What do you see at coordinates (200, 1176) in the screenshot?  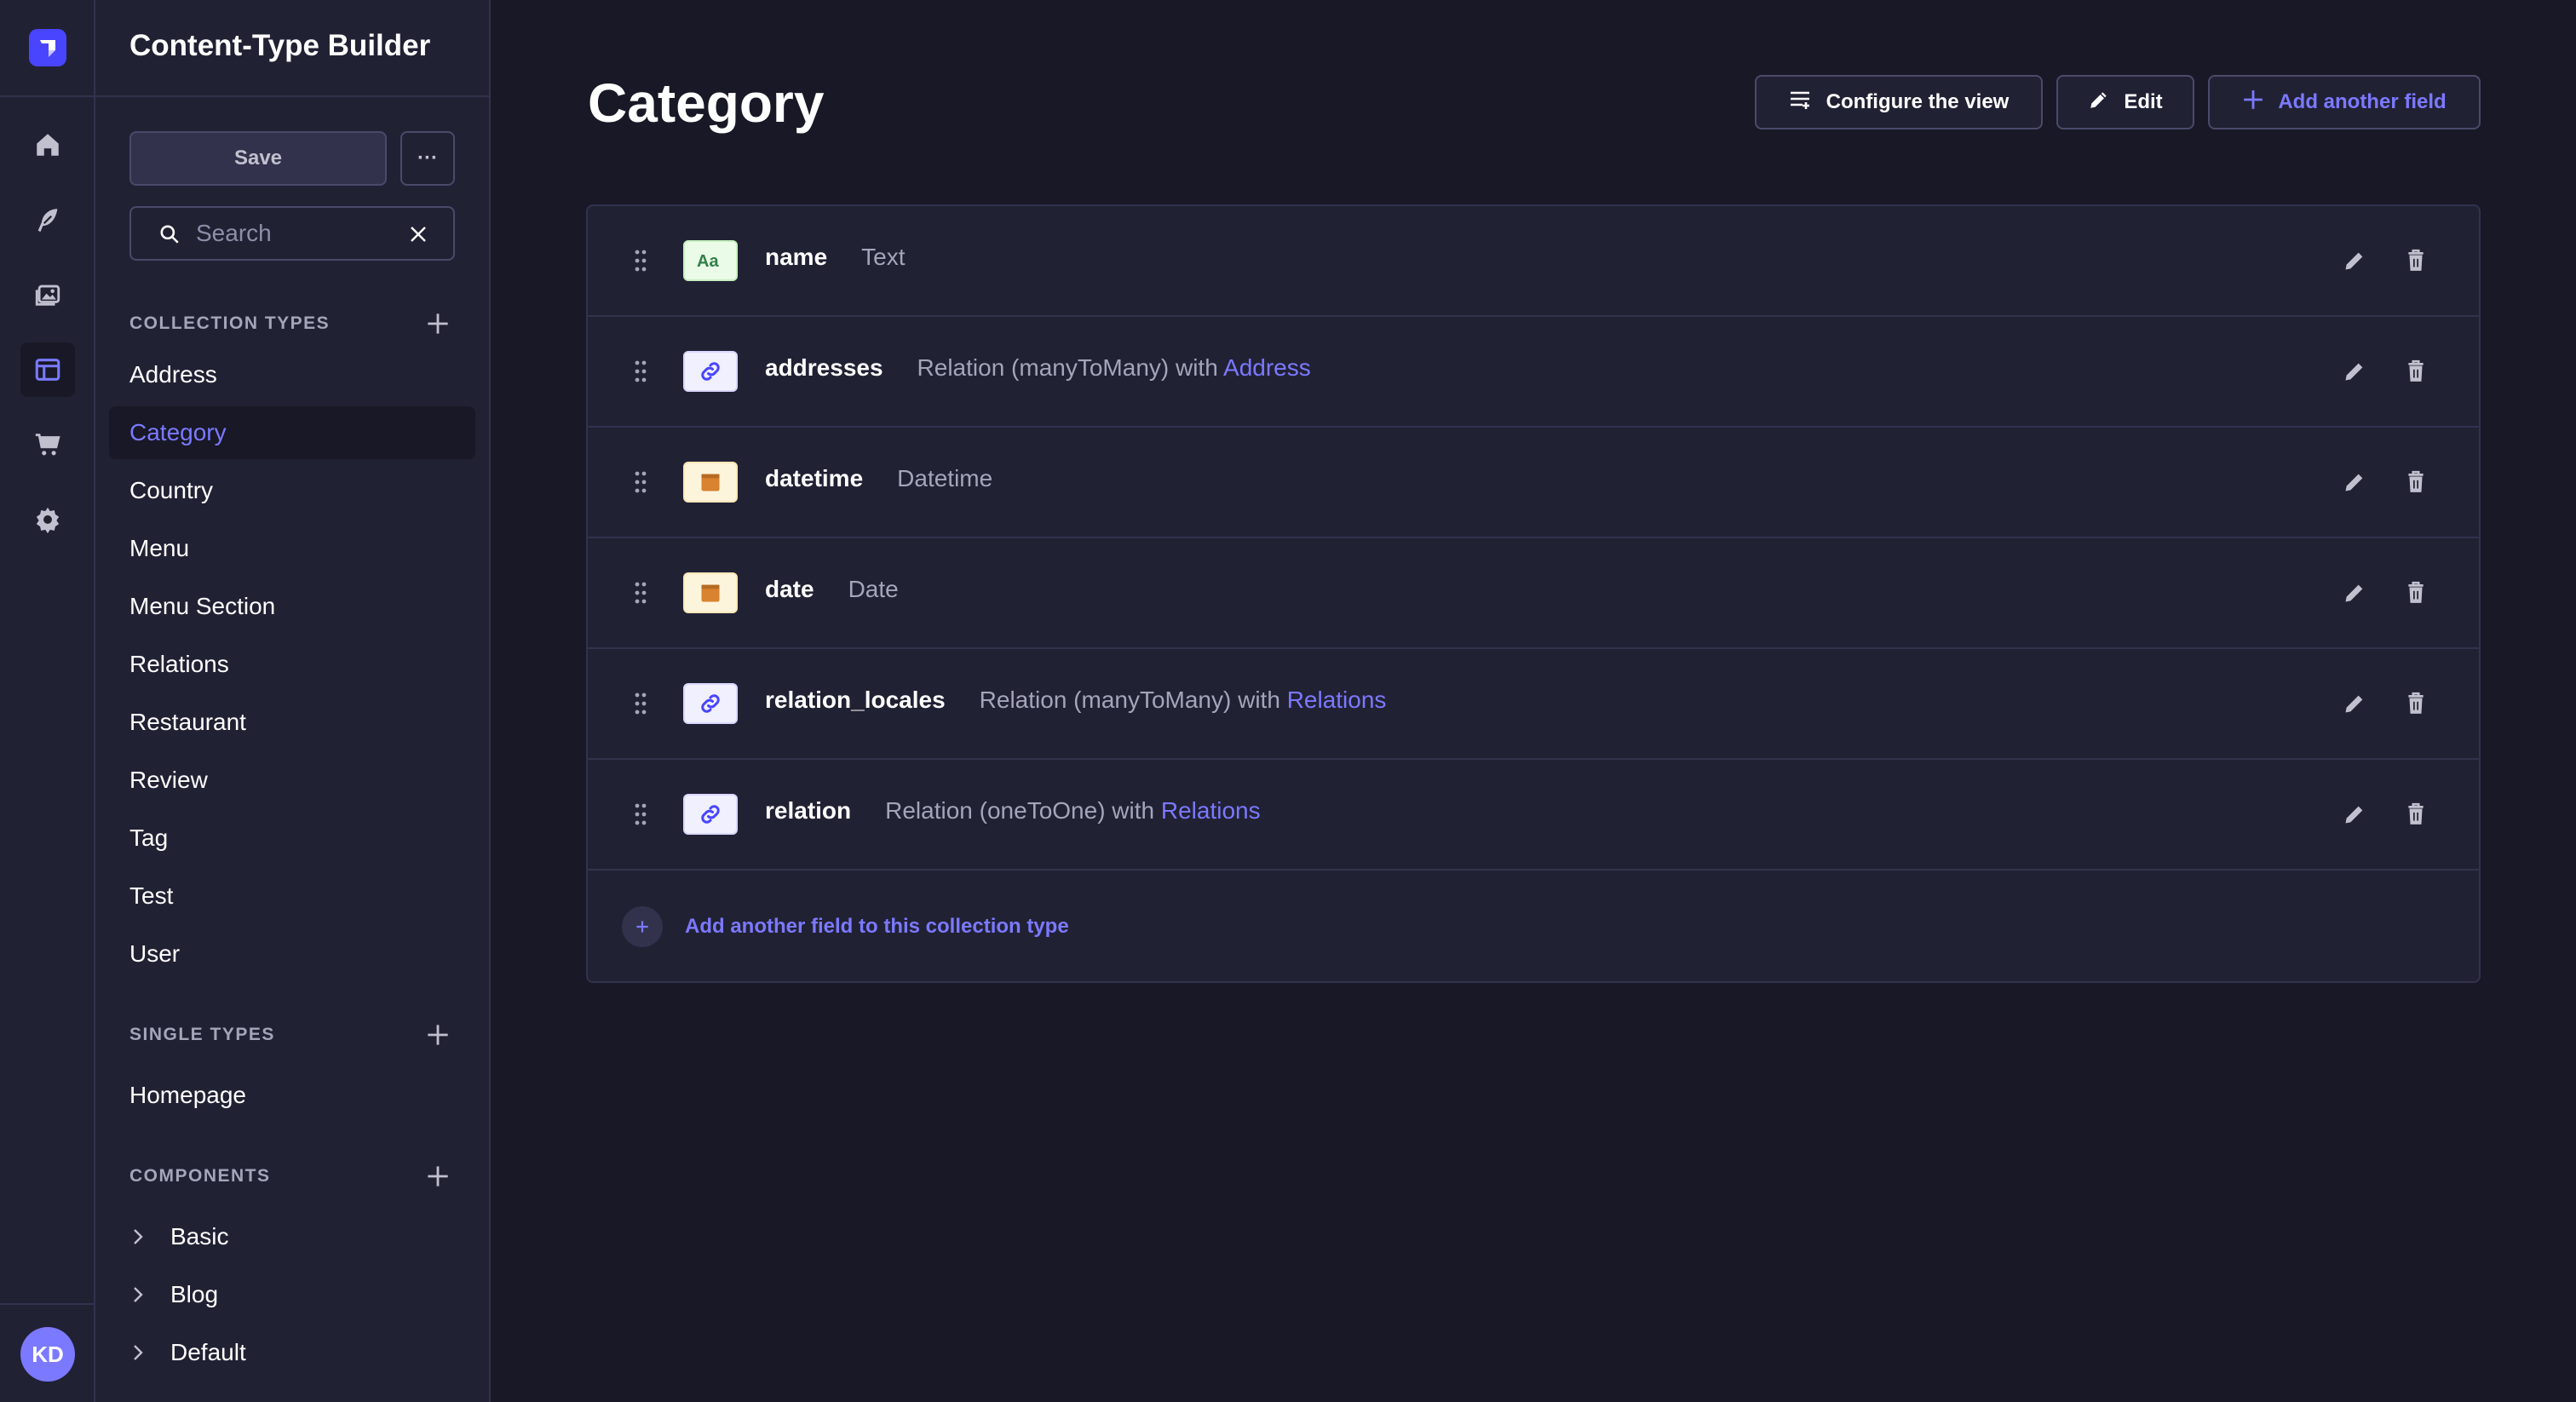 I see `components-heading: COMPONENTS` at bounding box center [200, 1176].